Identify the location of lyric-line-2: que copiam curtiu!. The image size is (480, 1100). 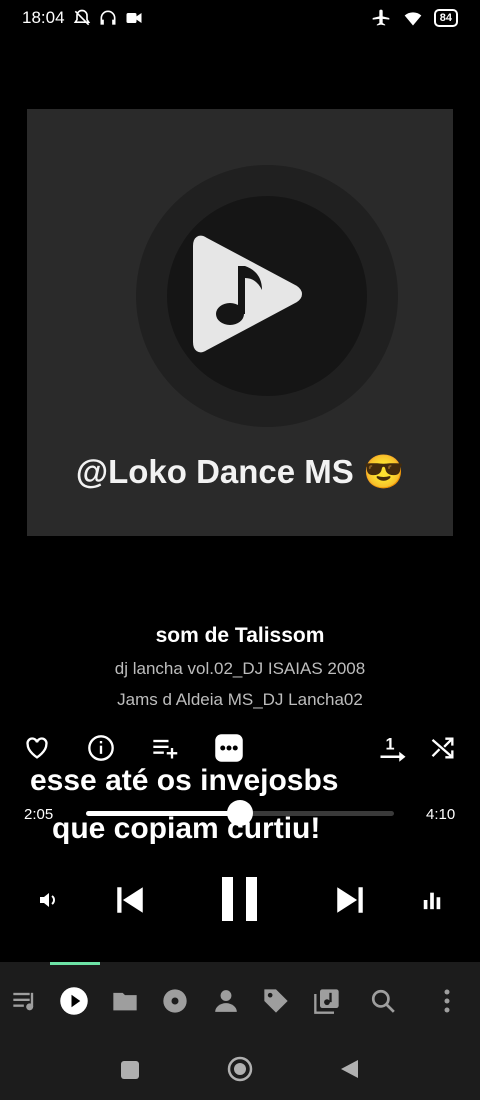
(186, 828).